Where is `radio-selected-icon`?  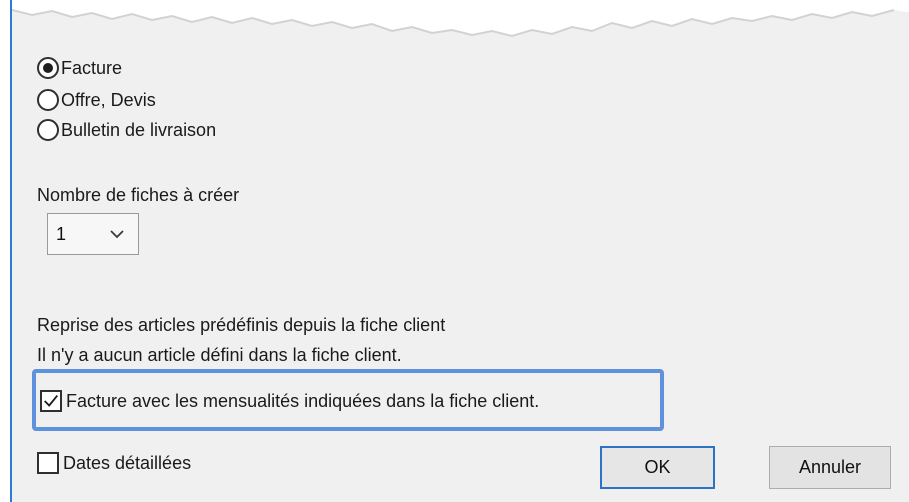 radio-selected-icon is located at coordinates (48, 68).